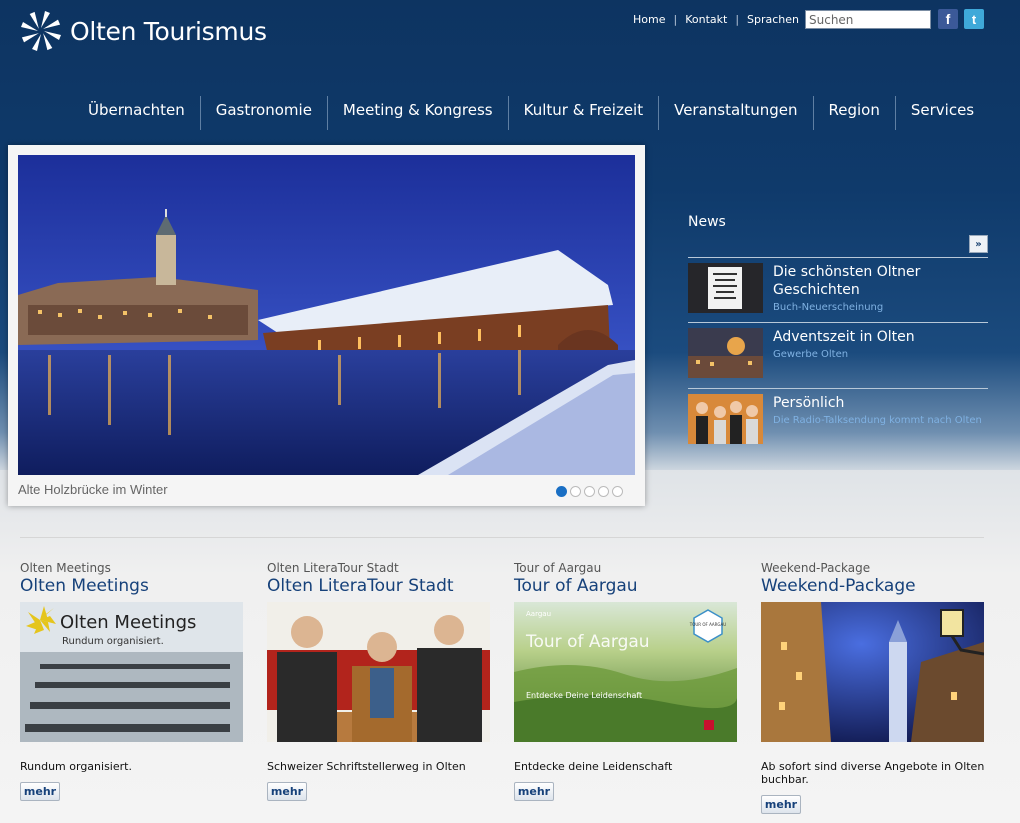 The width and height of the screenshot is (1020, 823). I want to click on news-subline: Gewerbe Olten, so click(811, 354).